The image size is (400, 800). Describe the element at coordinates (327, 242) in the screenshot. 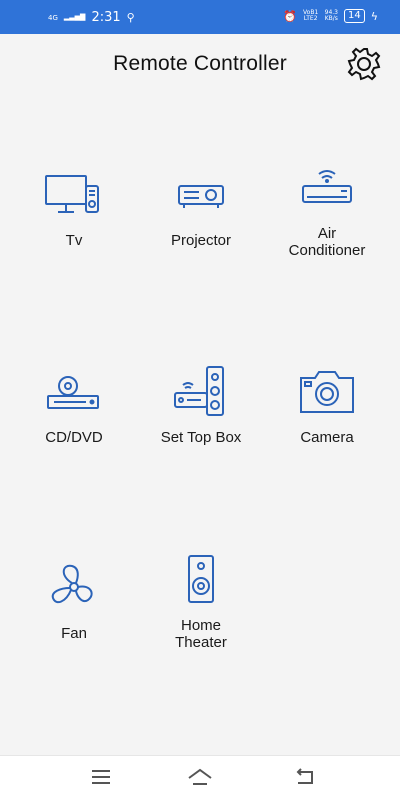

I see `device-label: Air Conditioner` at that location.